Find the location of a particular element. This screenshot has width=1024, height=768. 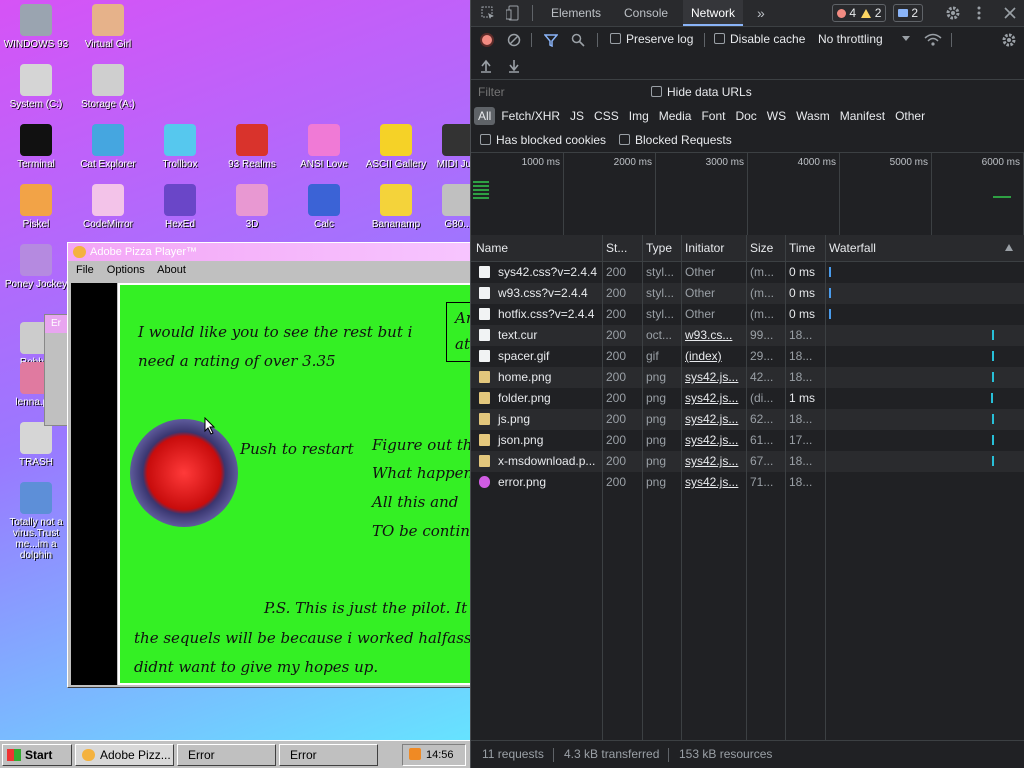

type-filter-media: Media is located at coordinates (675, 116).